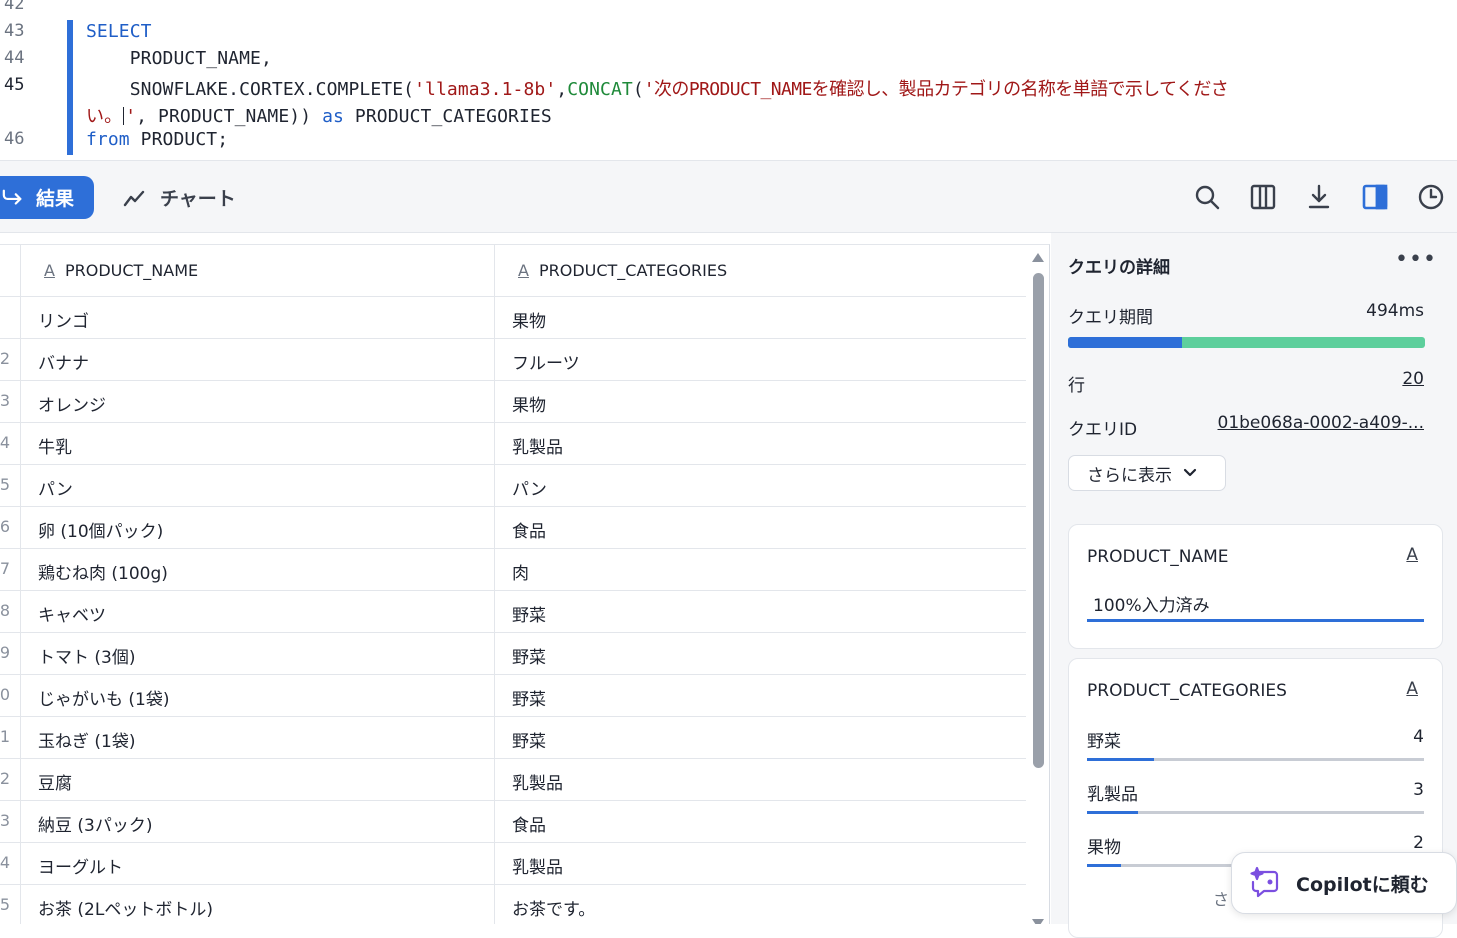  Describe the element at coordinates (1207, 197) in the screenshot. I see `search-icon` at that location.